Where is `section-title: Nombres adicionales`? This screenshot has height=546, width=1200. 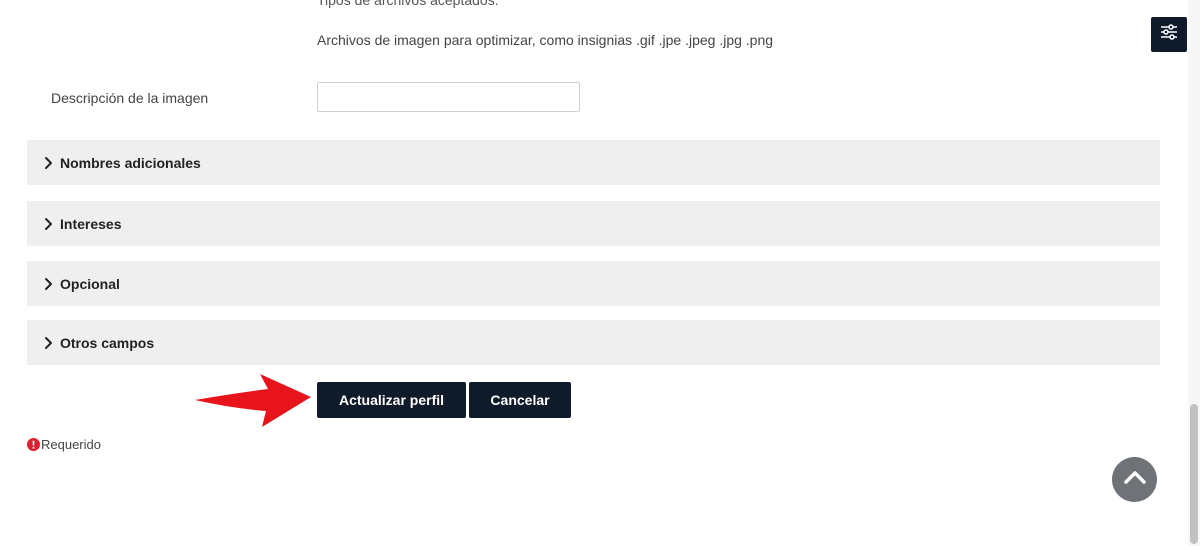 section-title: Nombres adicionales is located at coordinates (130, 162).